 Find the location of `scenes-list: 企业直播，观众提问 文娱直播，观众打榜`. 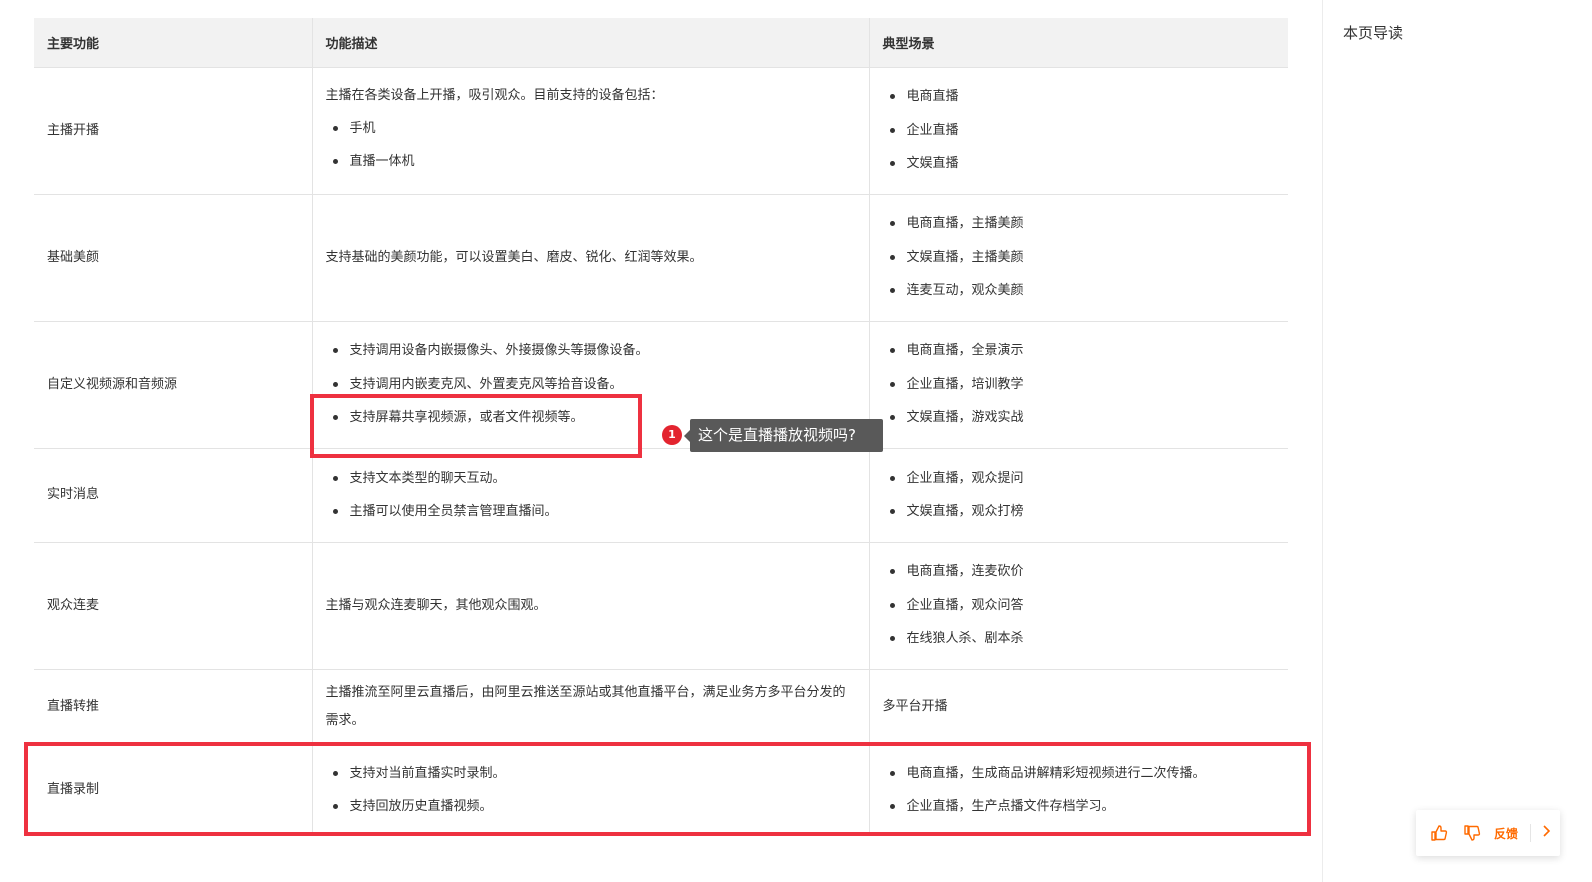

scenes-list: 企业直播，观众提问 文娱直播，观众打榜 is located at coordinates (1079, 495).